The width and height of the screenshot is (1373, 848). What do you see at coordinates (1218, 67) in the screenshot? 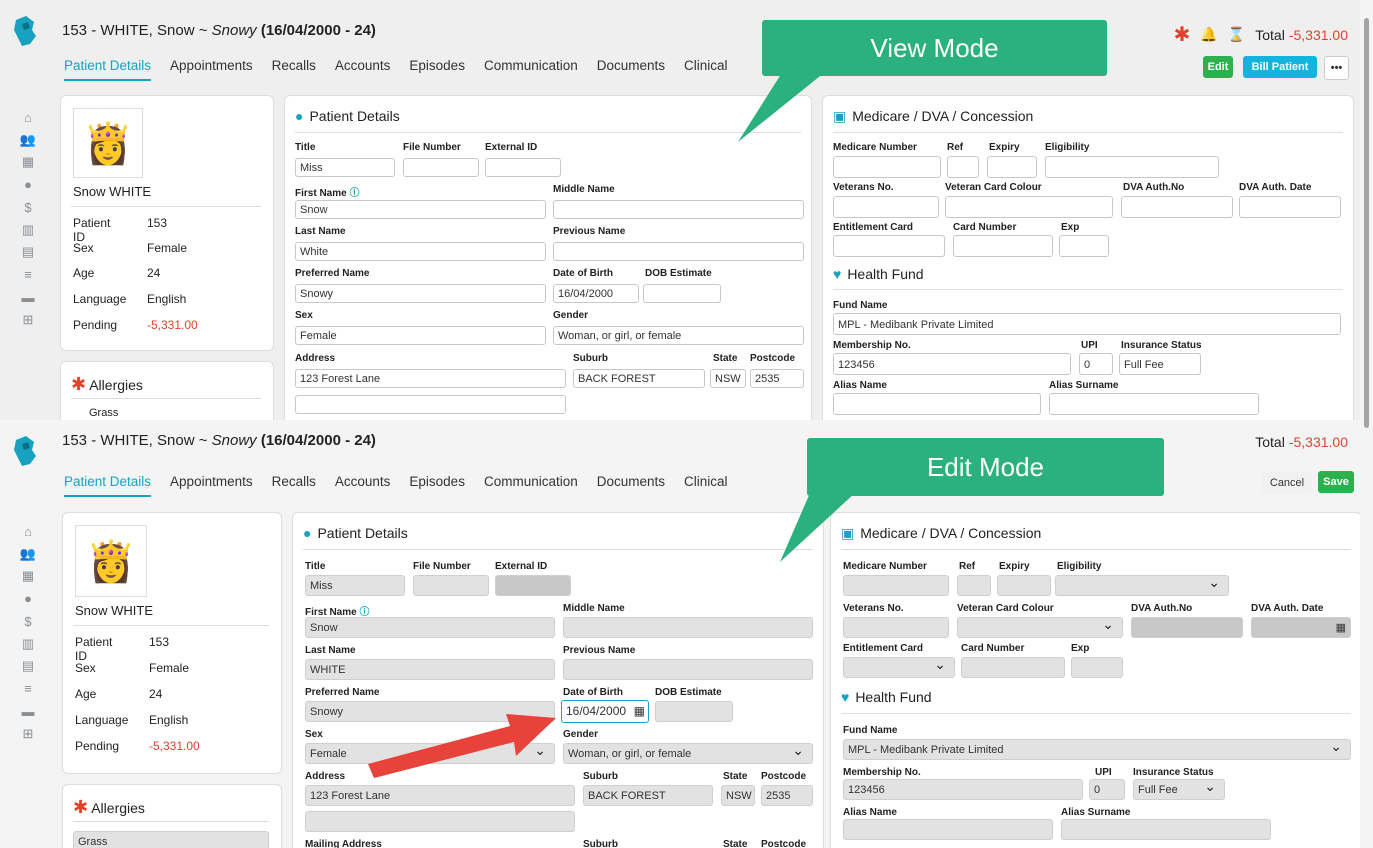
I see `edit-button: Edit` at bounding box center [1218, 67].